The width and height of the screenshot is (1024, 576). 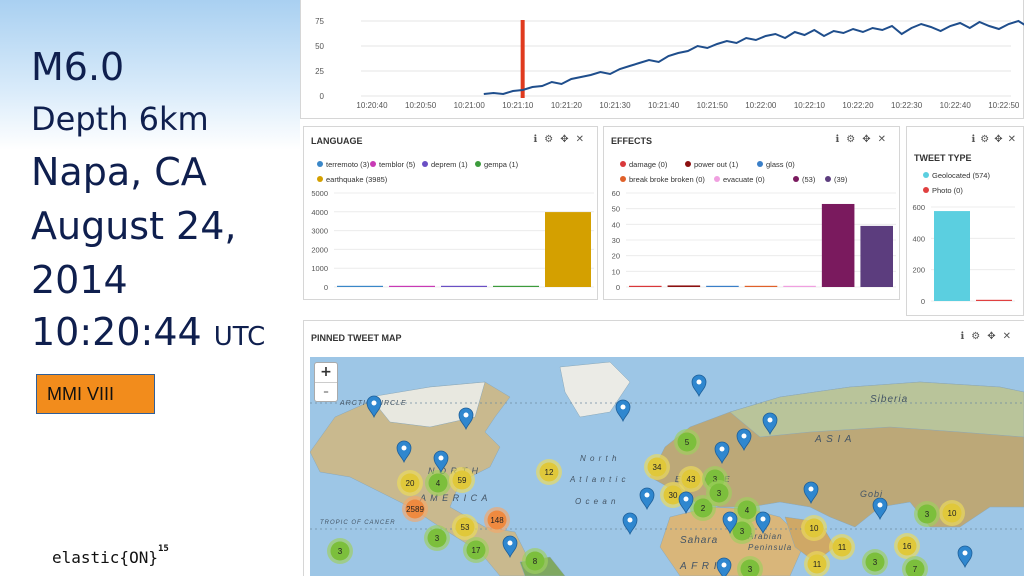 What do you see at coordinates (698, 566) in the screenshot?
I see `map-label: A F R I` at bounding box center [698, 566].